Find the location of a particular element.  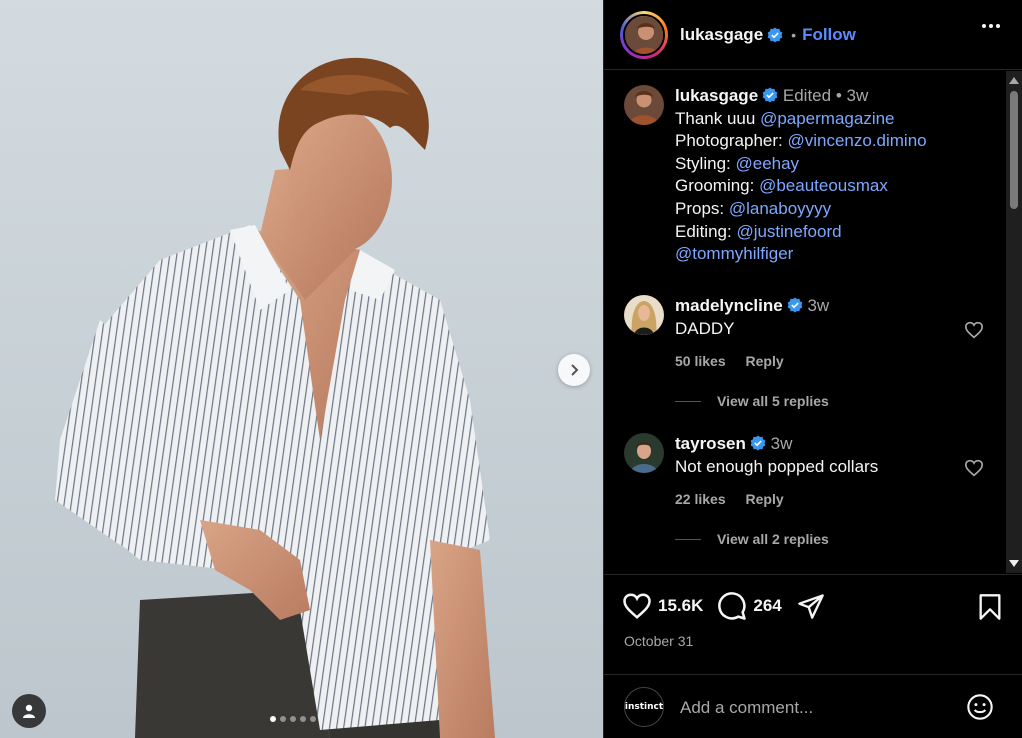

post-header: lukasgage • Follow is located at coordinates (813, 35).